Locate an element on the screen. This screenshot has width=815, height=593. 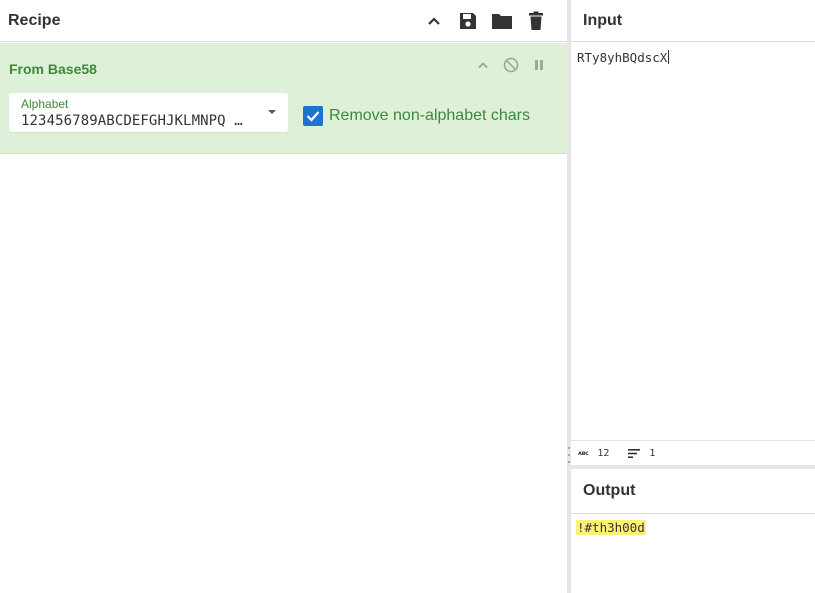
input-title: Input is located at coordinates (603, 20).